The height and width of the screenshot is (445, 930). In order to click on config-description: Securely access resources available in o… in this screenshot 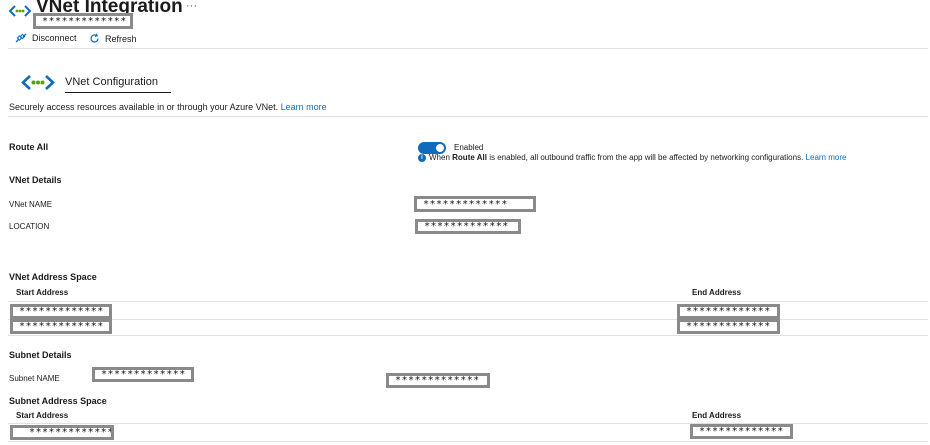, I will do `click(168, 107)`.